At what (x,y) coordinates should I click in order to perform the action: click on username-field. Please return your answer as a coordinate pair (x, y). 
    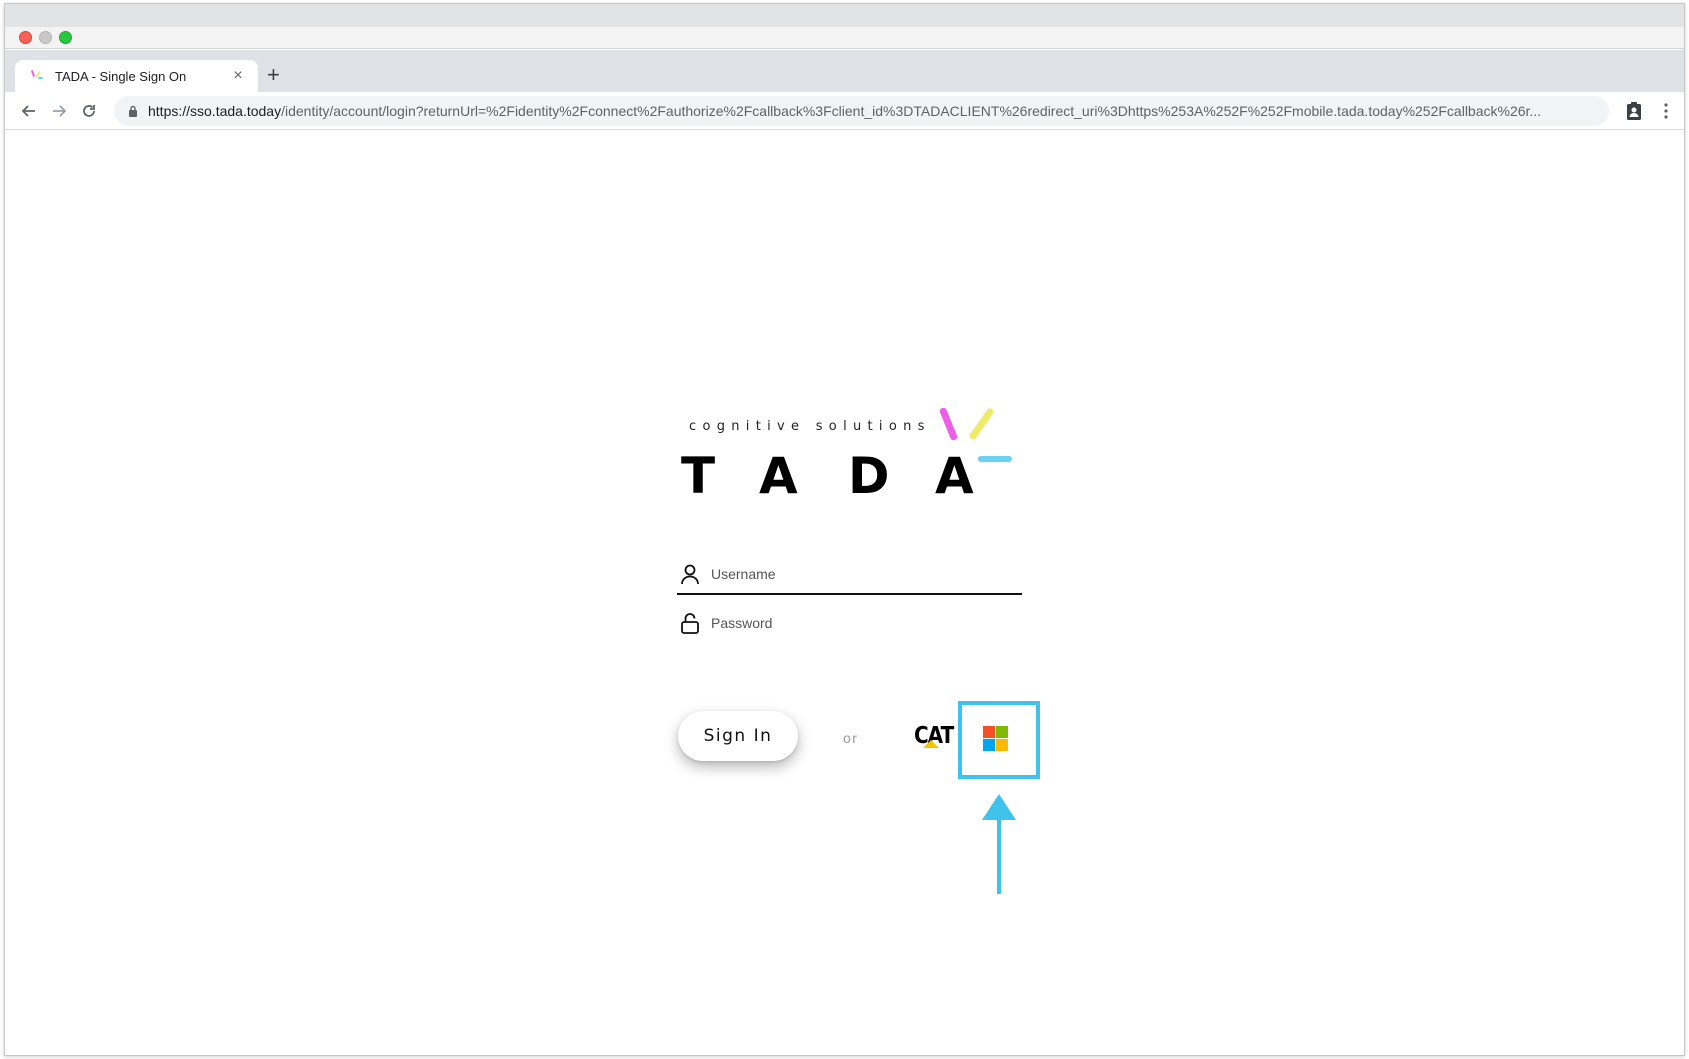
    Looking at the image, I should click on (849, 575).